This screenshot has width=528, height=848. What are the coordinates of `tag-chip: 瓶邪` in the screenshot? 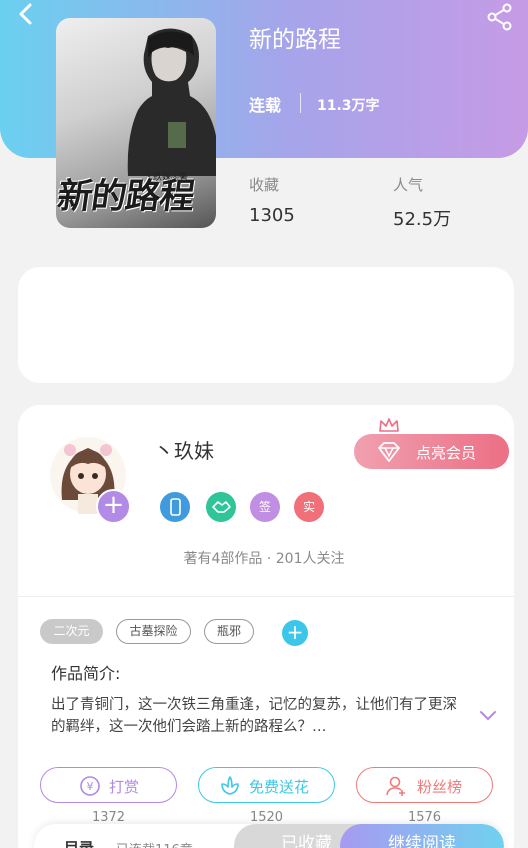 It's located at (229, 631).